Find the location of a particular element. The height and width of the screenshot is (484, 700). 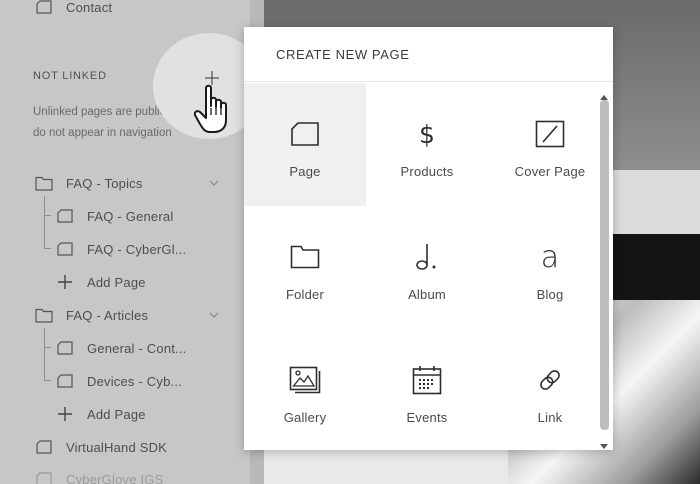

link-icon is located at coordinates (550, 380).